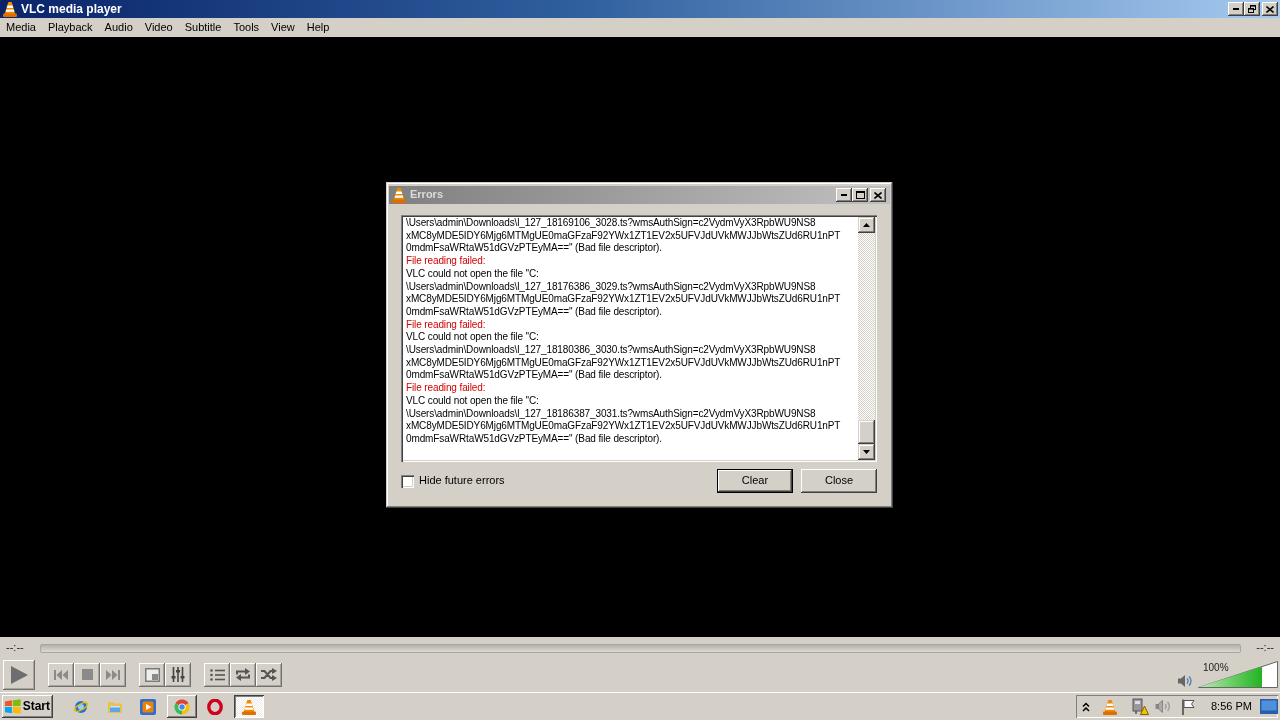  What do you see at coordinates (81, 706) in the screenshot?
I see `globe-icon` at bounding box center [81, 706].